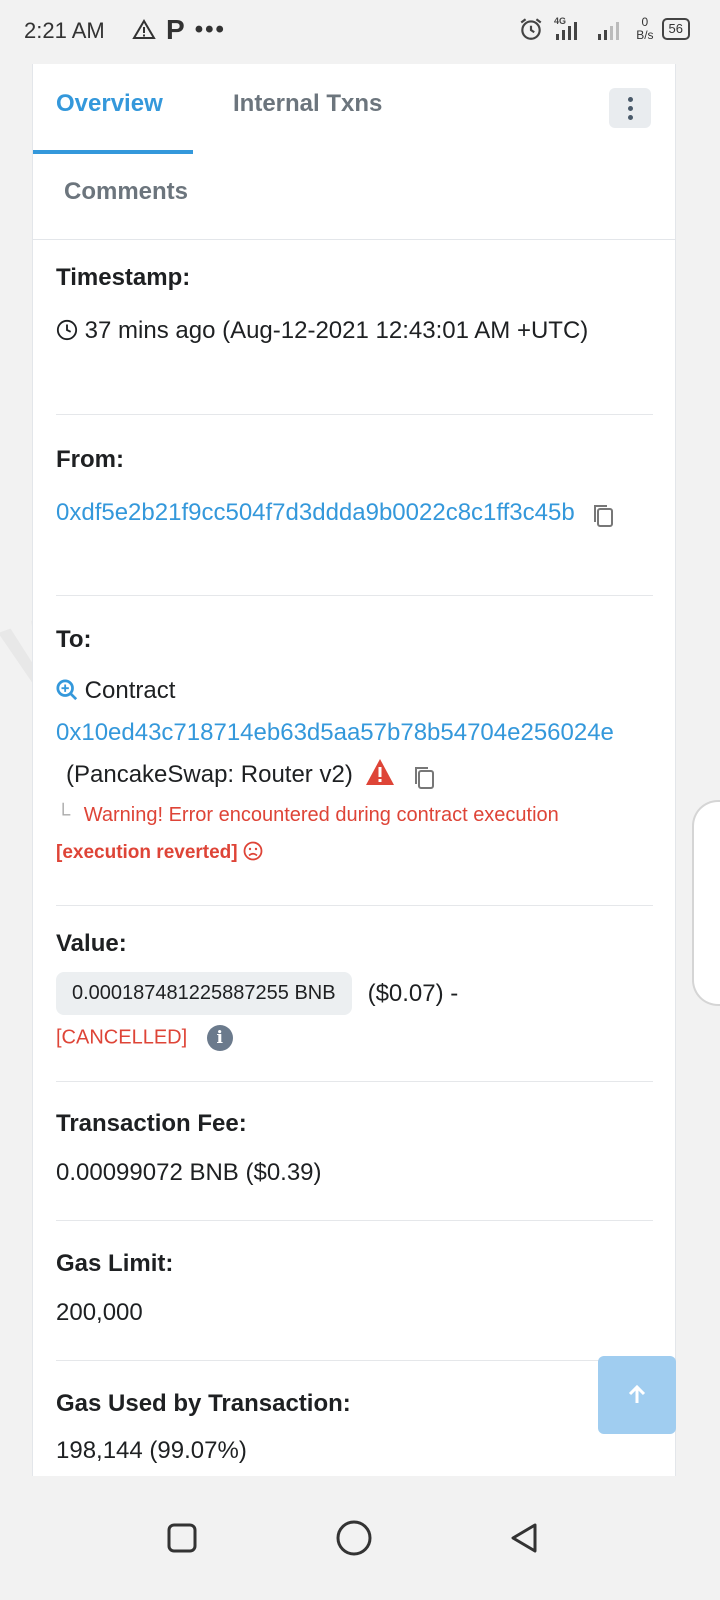  I want to click on warning-branch-icon: └, so click(63, 815).